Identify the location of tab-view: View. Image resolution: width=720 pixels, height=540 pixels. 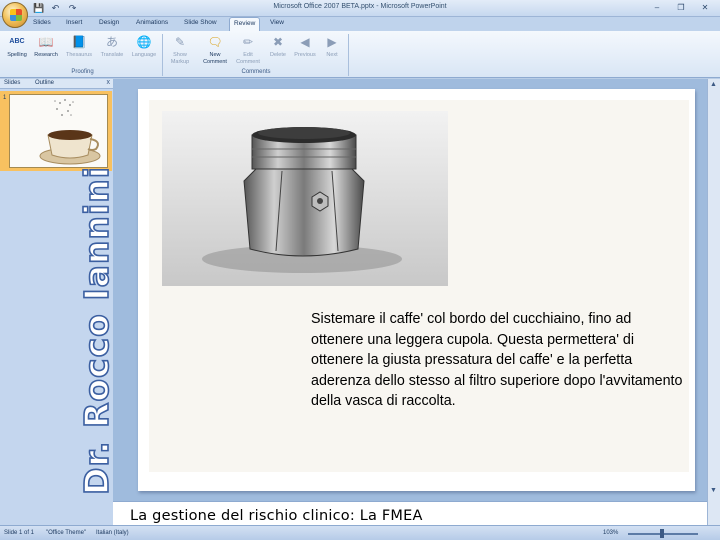
(277, 22).